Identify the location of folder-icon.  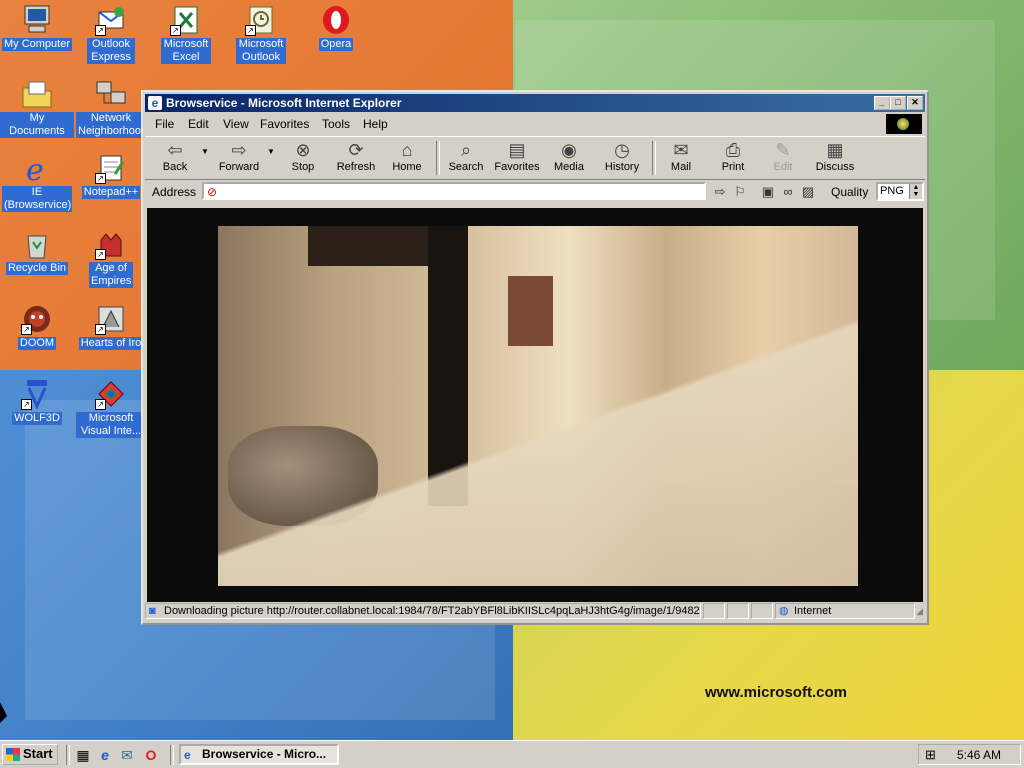
(37, 94).